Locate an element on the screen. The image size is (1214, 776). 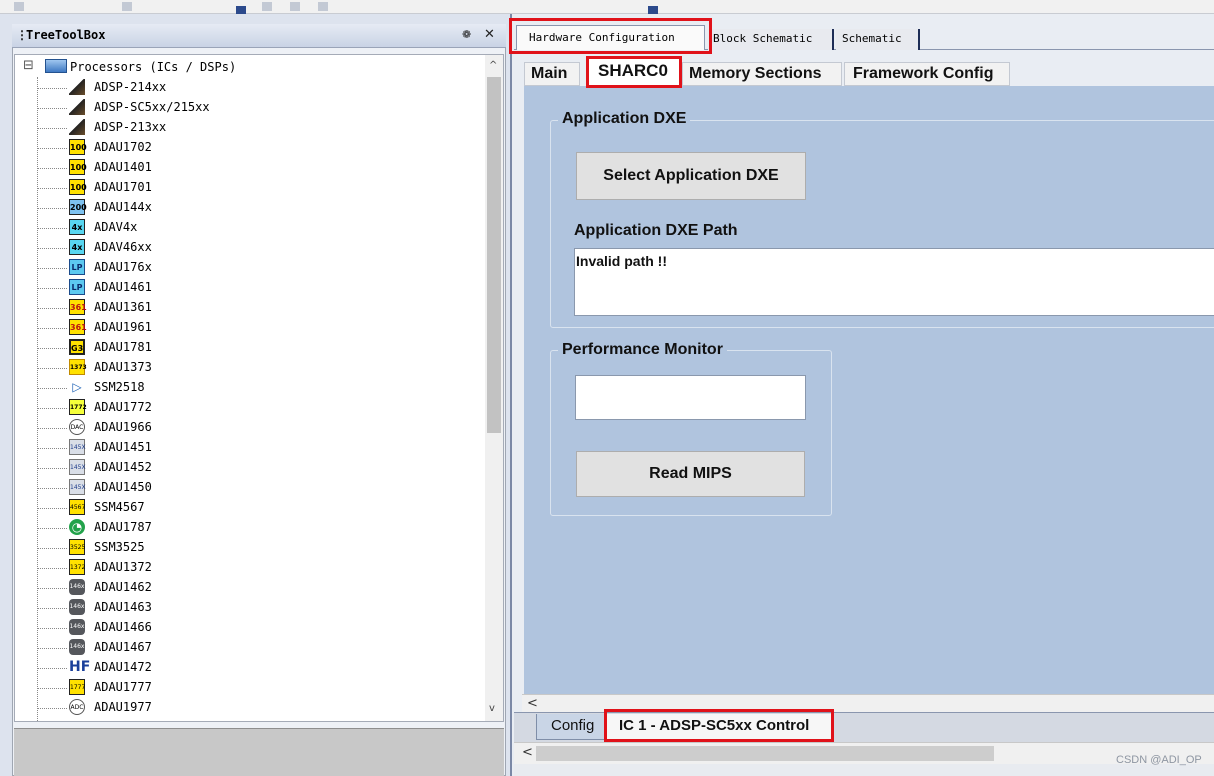
tree-item-label: ADAU1462 is located at coordinates (123, 587).